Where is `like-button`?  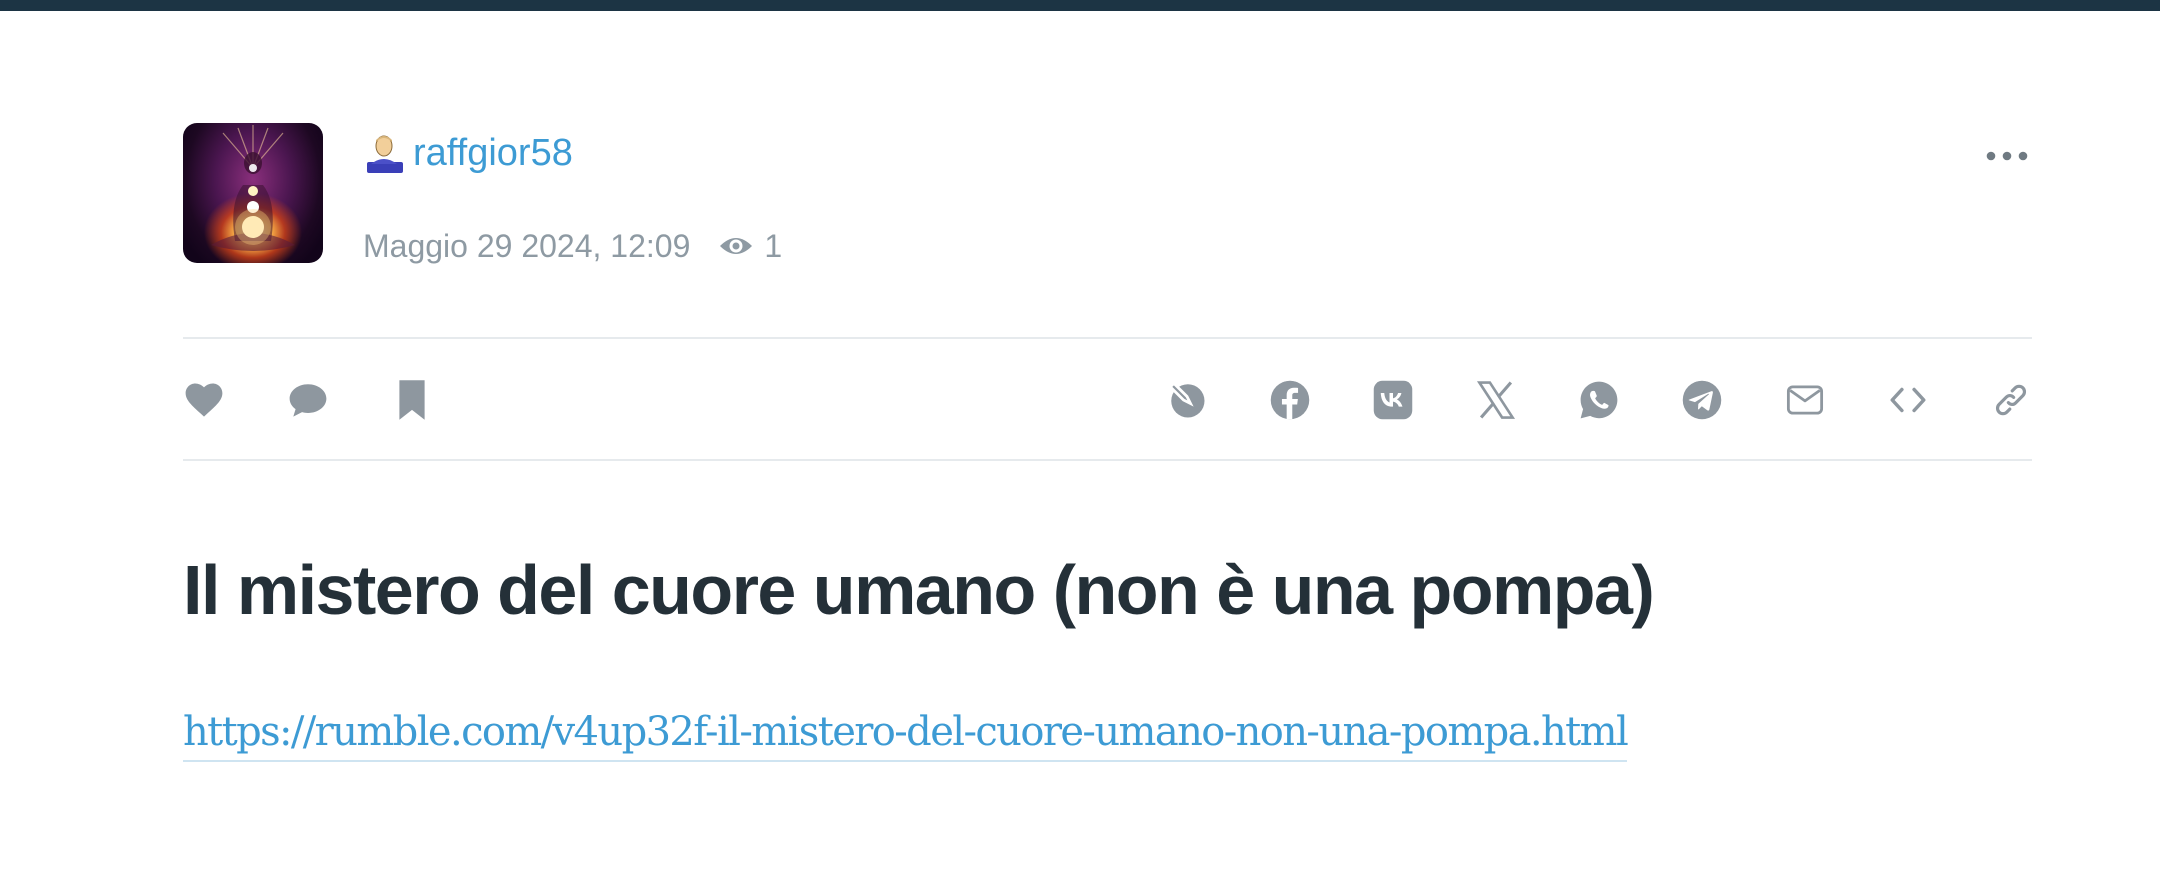
like-button is located at coordinates (204, 400).